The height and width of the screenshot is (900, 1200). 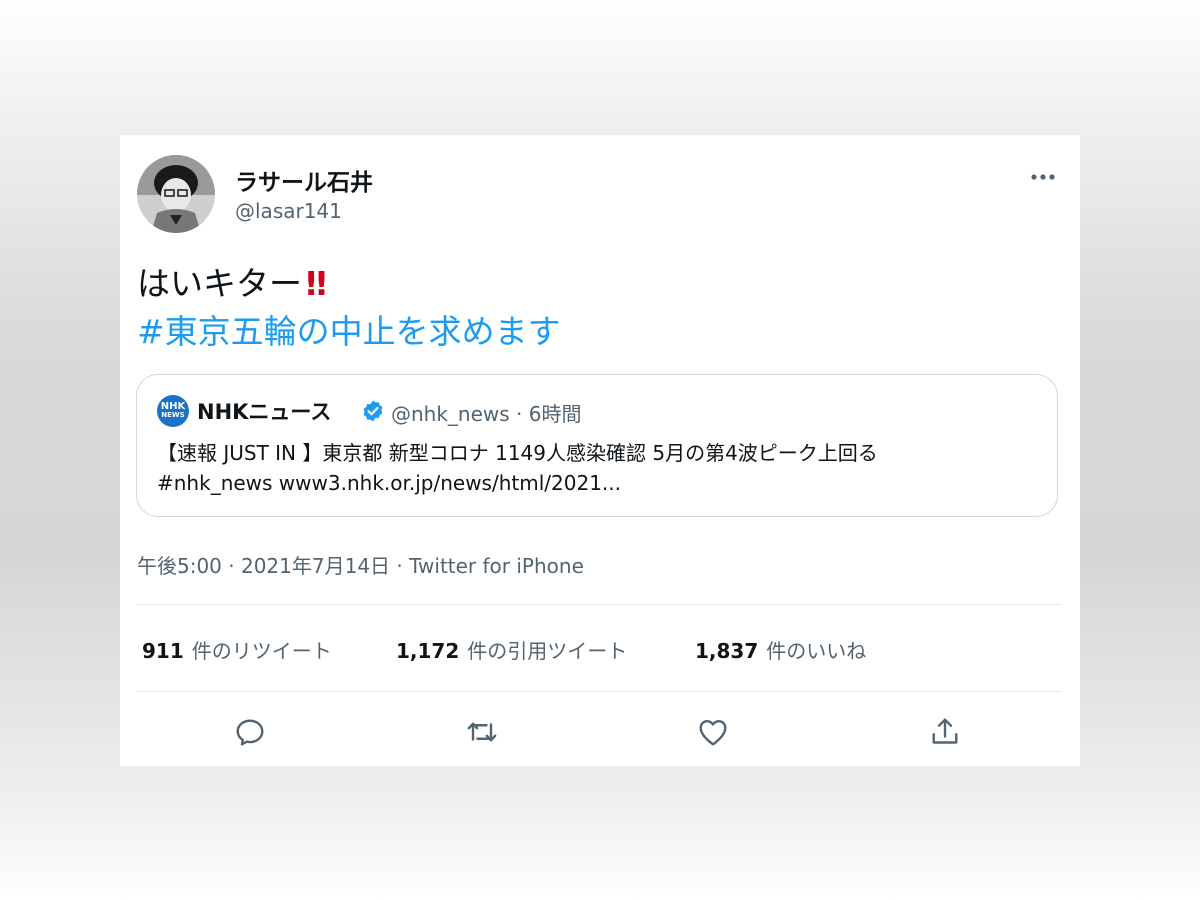 I want to click on reply-icon, so click(x=250, y=732).